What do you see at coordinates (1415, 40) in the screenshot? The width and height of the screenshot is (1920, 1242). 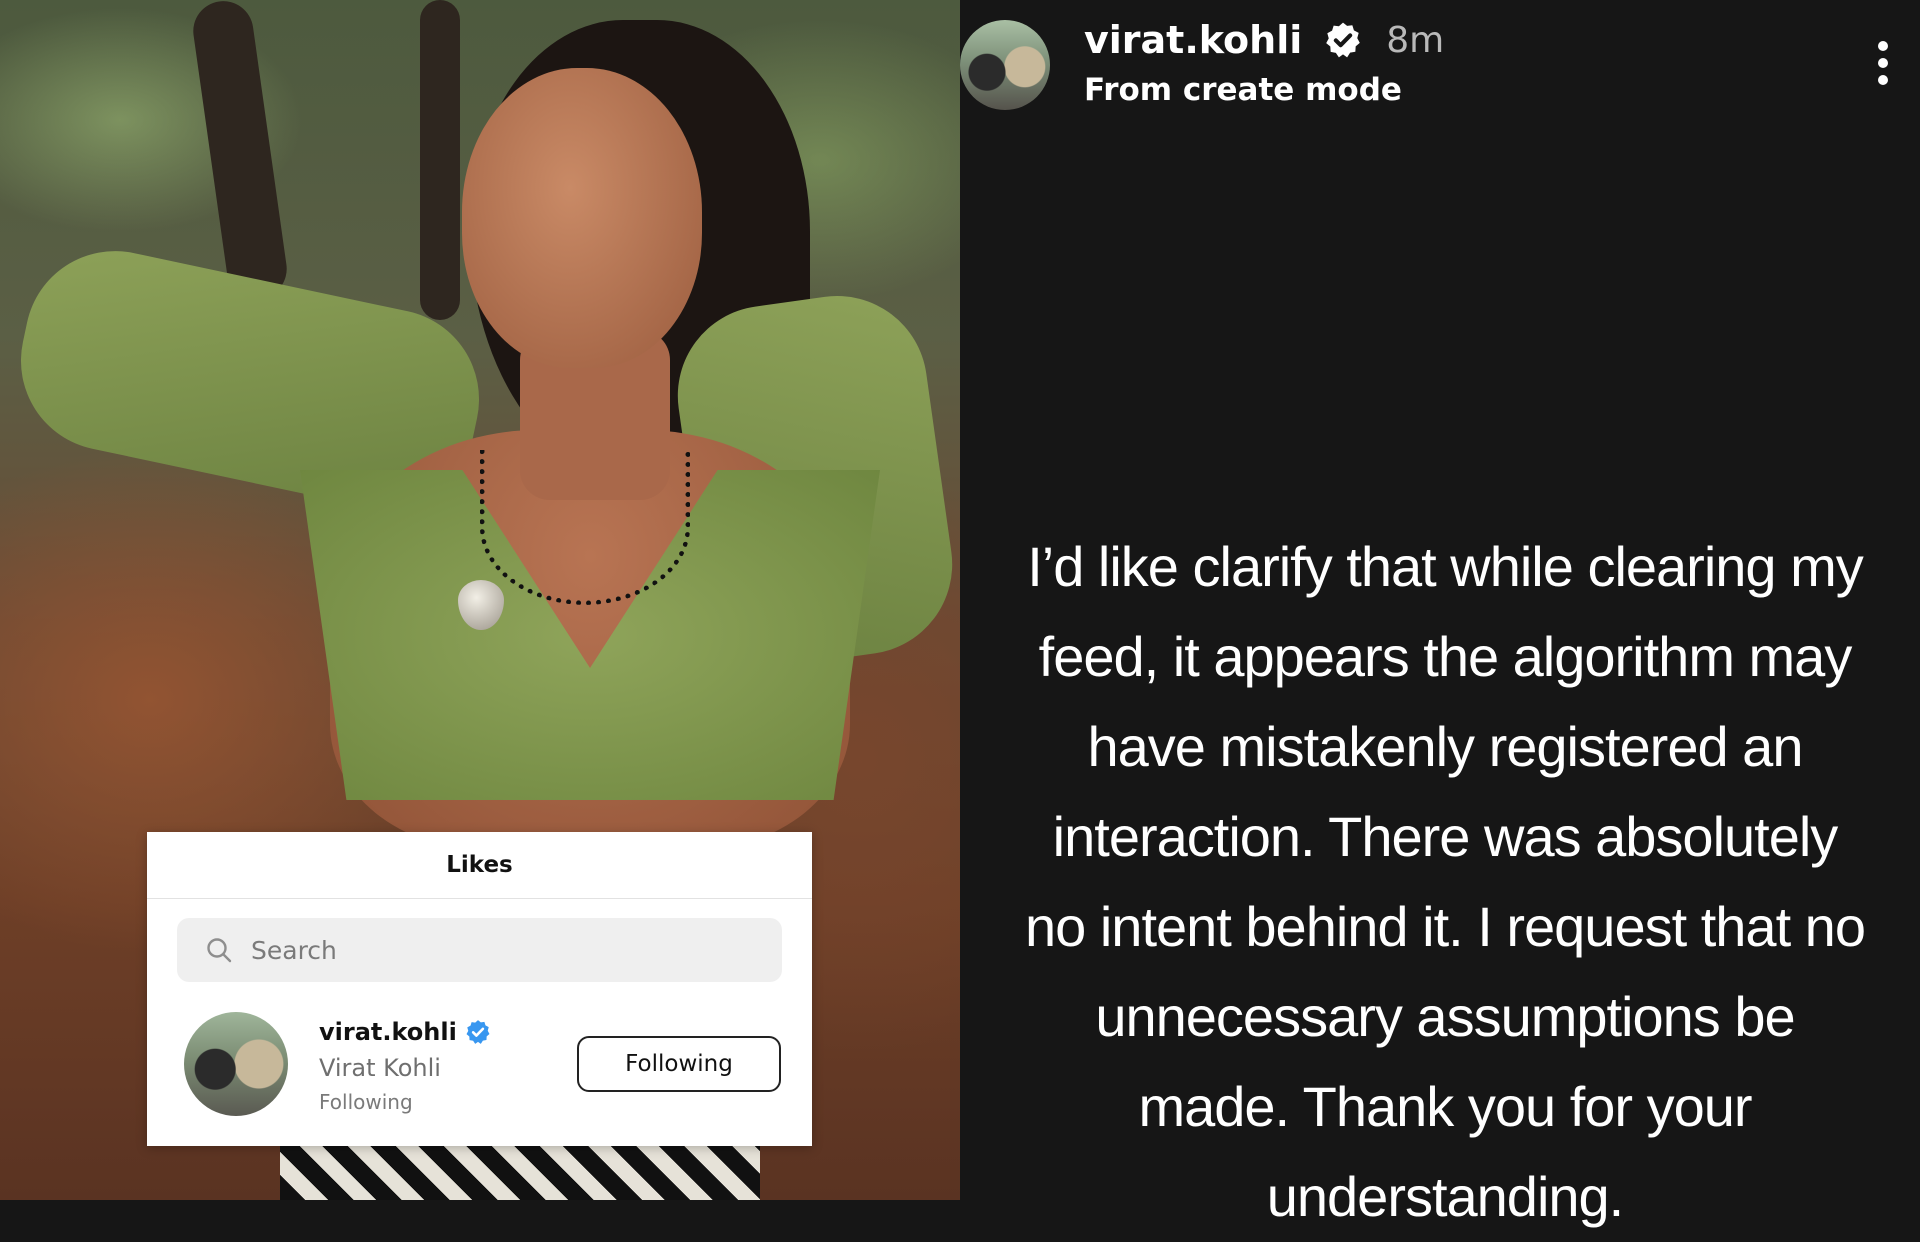 I see `story-timestamp: 8m` at bounding box center [1415, 40].